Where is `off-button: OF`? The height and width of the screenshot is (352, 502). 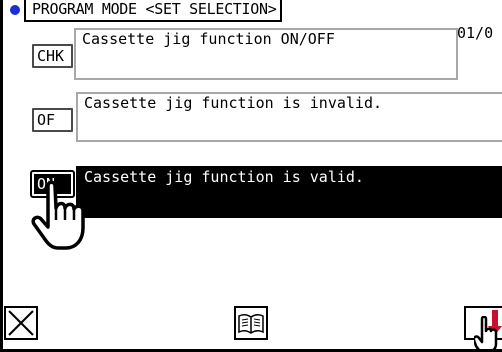 off-button: OF is located at coordinates (52, 120).